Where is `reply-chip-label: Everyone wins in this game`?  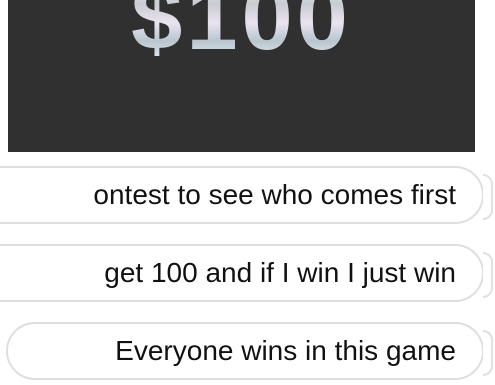 reply-chip-label: Everyone wins in this game is located at coordinates (285, 350).